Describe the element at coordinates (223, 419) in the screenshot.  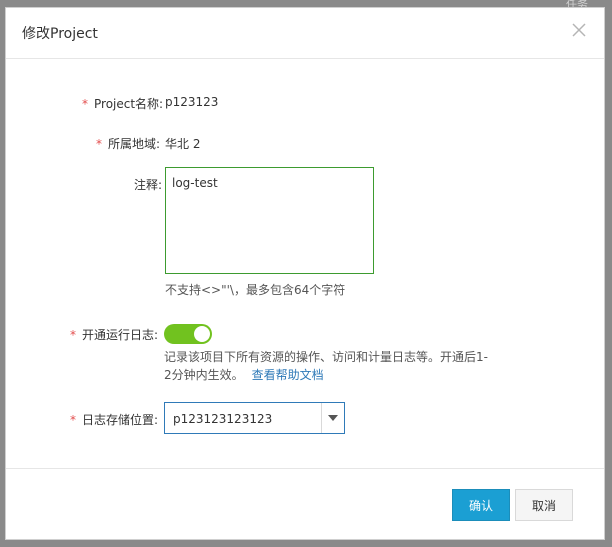
I see `log-store-selected-value: p123123123123` at that location.